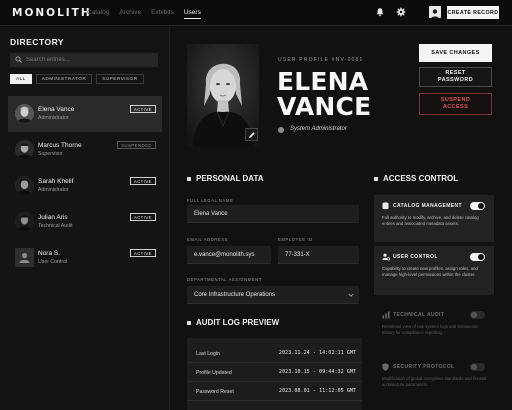  I want to click on profile-id: USER PROFILE #NV-0081, so click(321, 60).